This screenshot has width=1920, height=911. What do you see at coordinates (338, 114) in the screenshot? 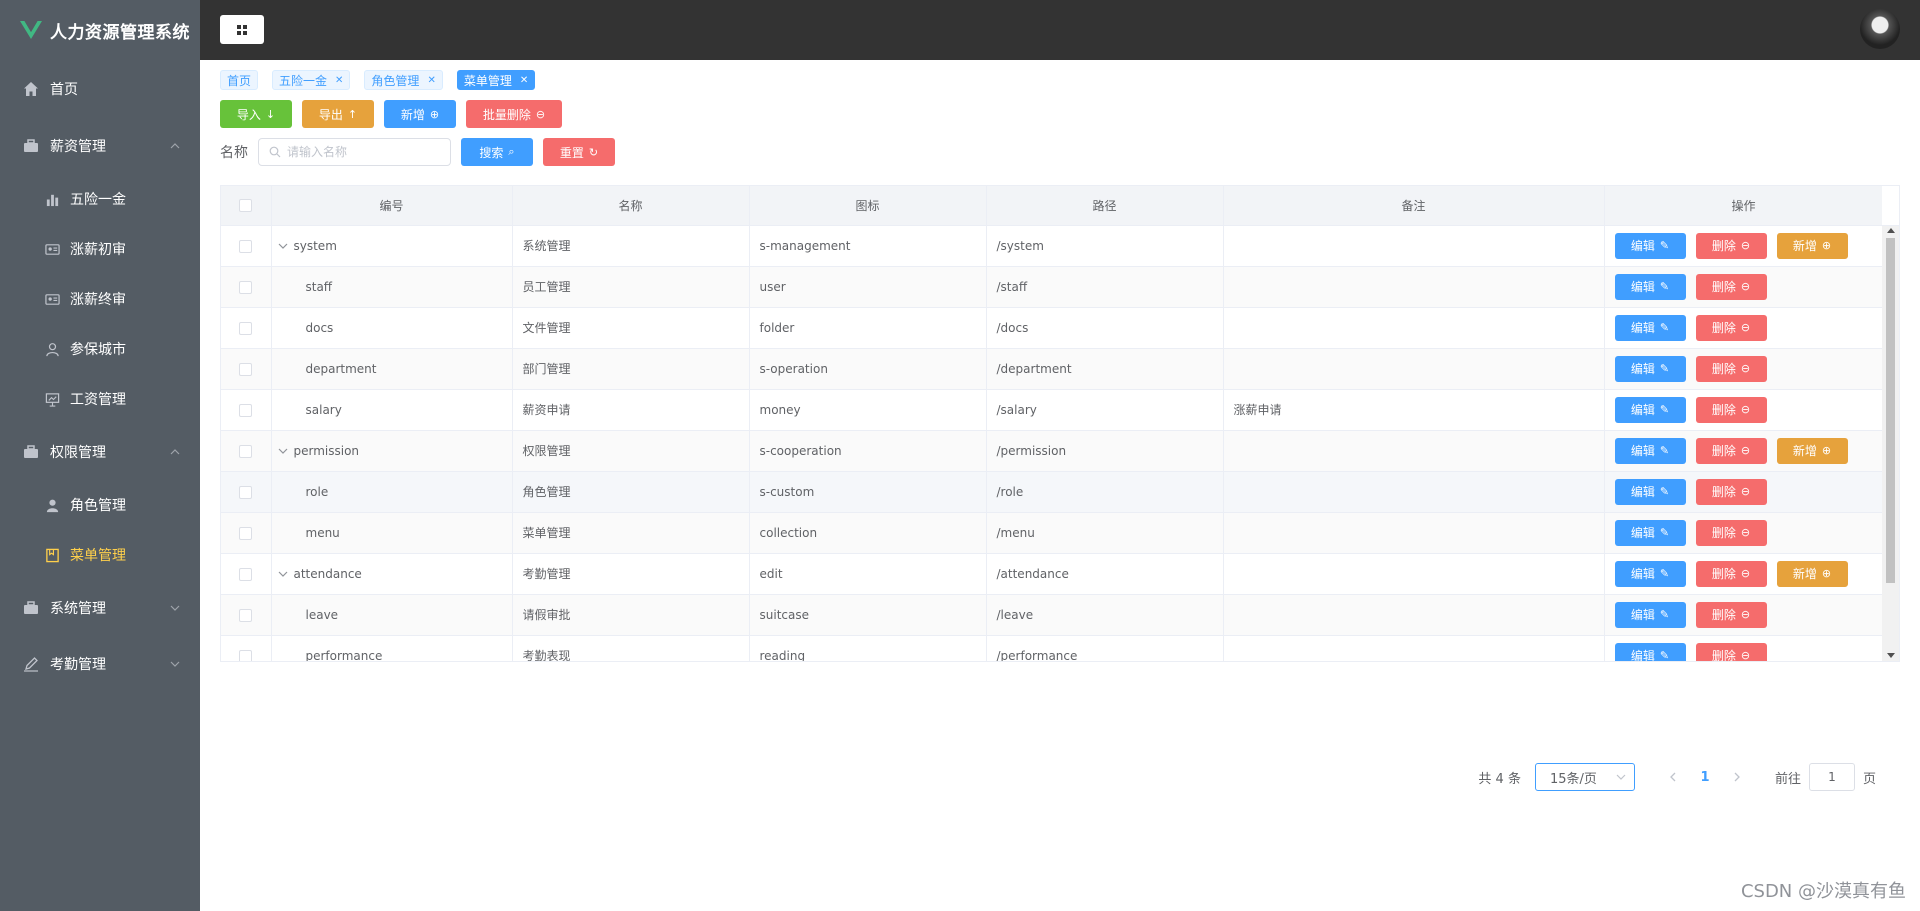
I see `export-button: 导出 ↑` at bounding box center [338, 114].